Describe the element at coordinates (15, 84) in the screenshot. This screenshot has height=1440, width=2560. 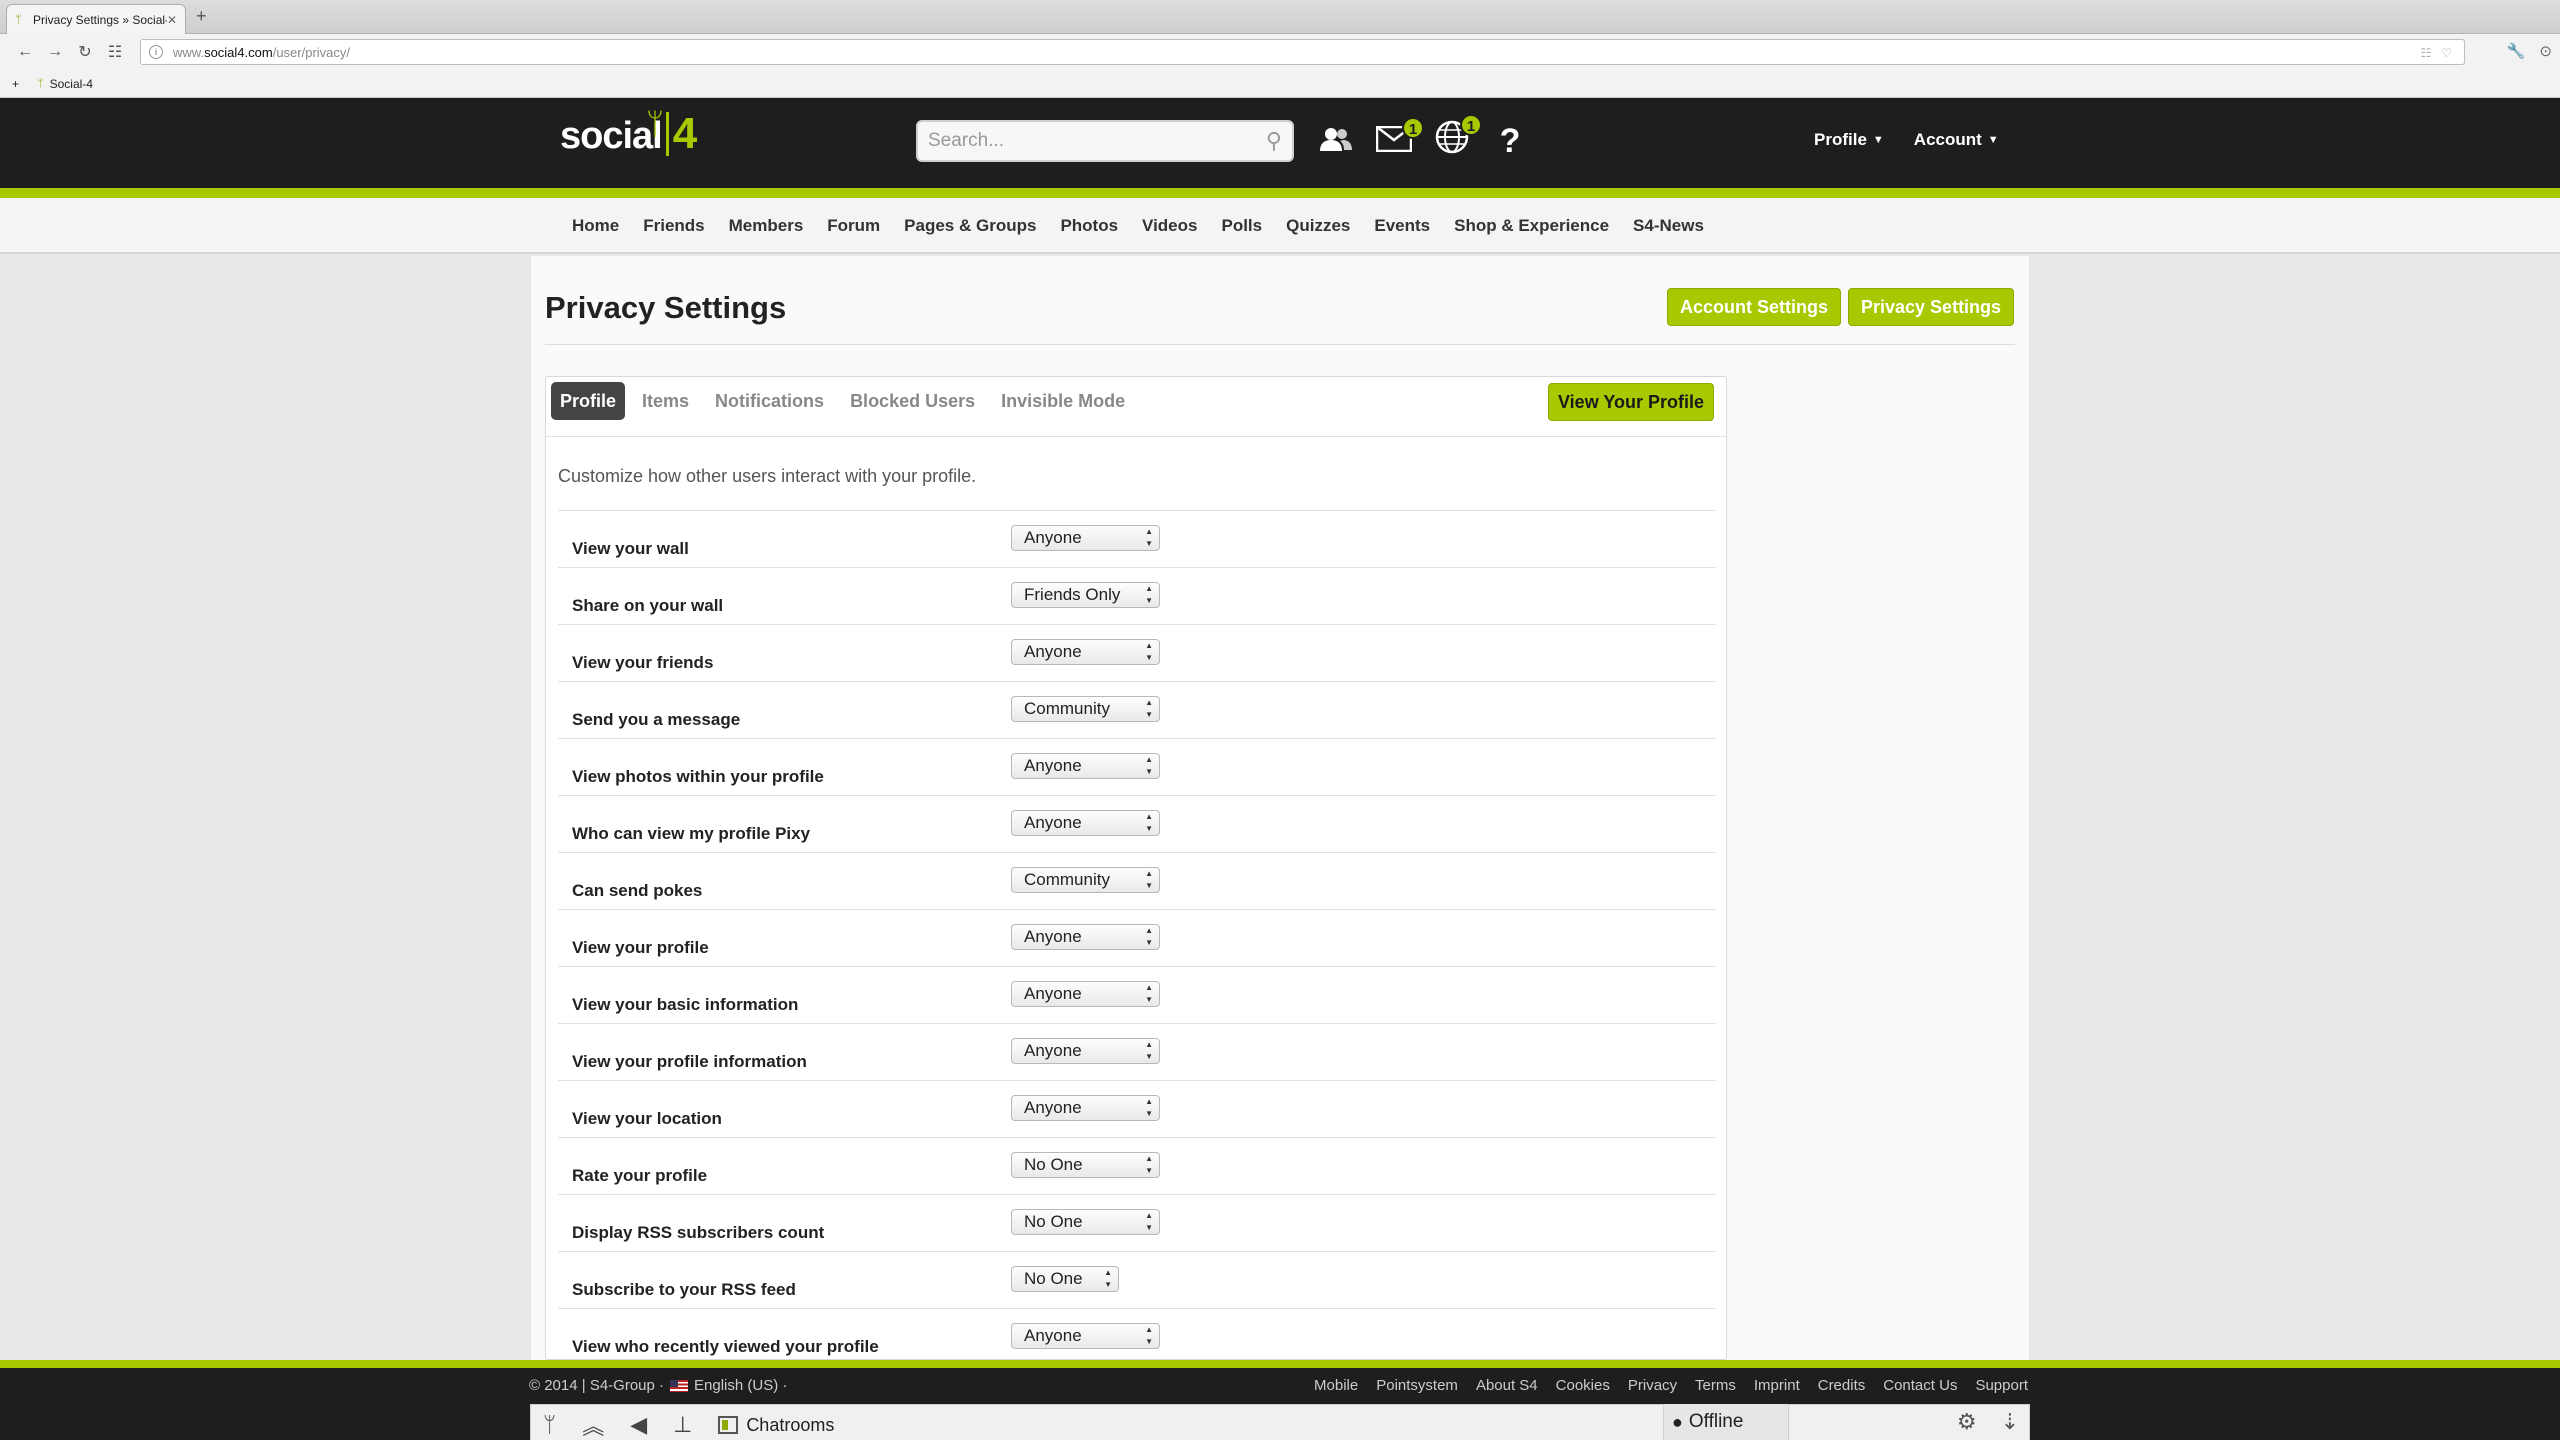
I see `add-bookmark-icon: +` at that location.